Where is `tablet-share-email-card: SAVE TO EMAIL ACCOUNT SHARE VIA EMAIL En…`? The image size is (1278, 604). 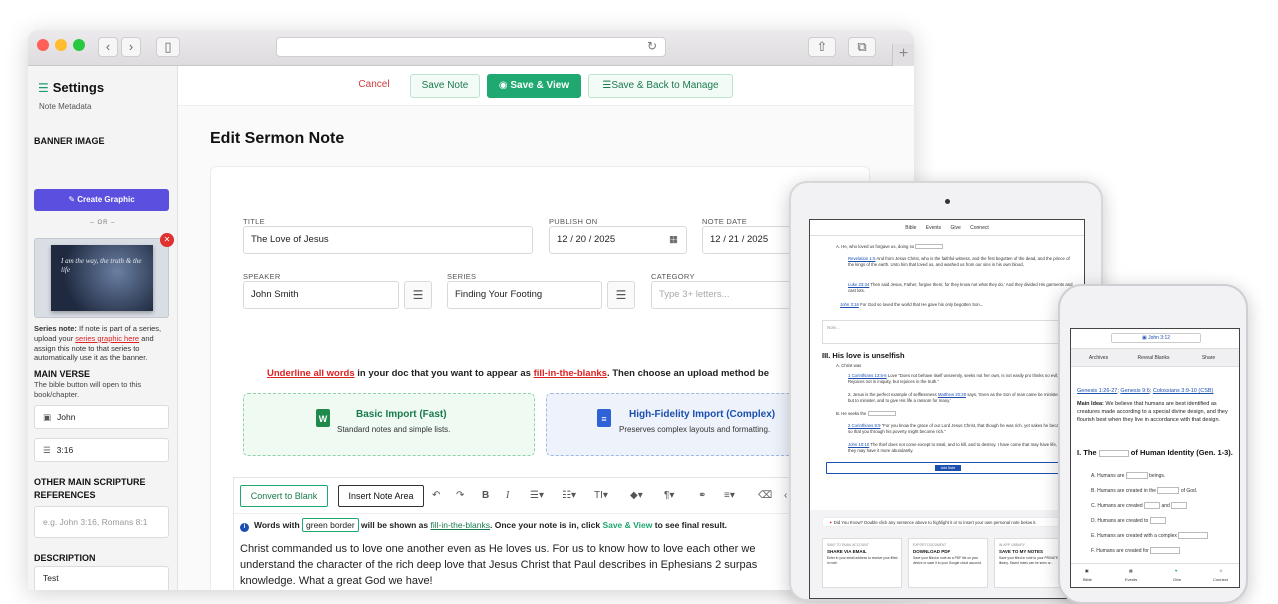 tablet-share-email-card: SAVE TO EMAIL ACCOUNT SHARE VIA EMAIL En… is located at coordinates (862, 563).